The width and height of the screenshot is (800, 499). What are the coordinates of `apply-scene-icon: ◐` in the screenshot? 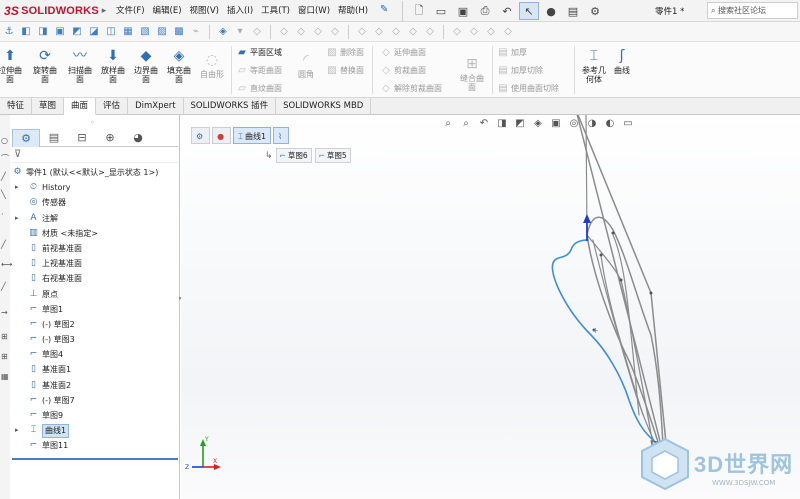 It's located at (610, 124).